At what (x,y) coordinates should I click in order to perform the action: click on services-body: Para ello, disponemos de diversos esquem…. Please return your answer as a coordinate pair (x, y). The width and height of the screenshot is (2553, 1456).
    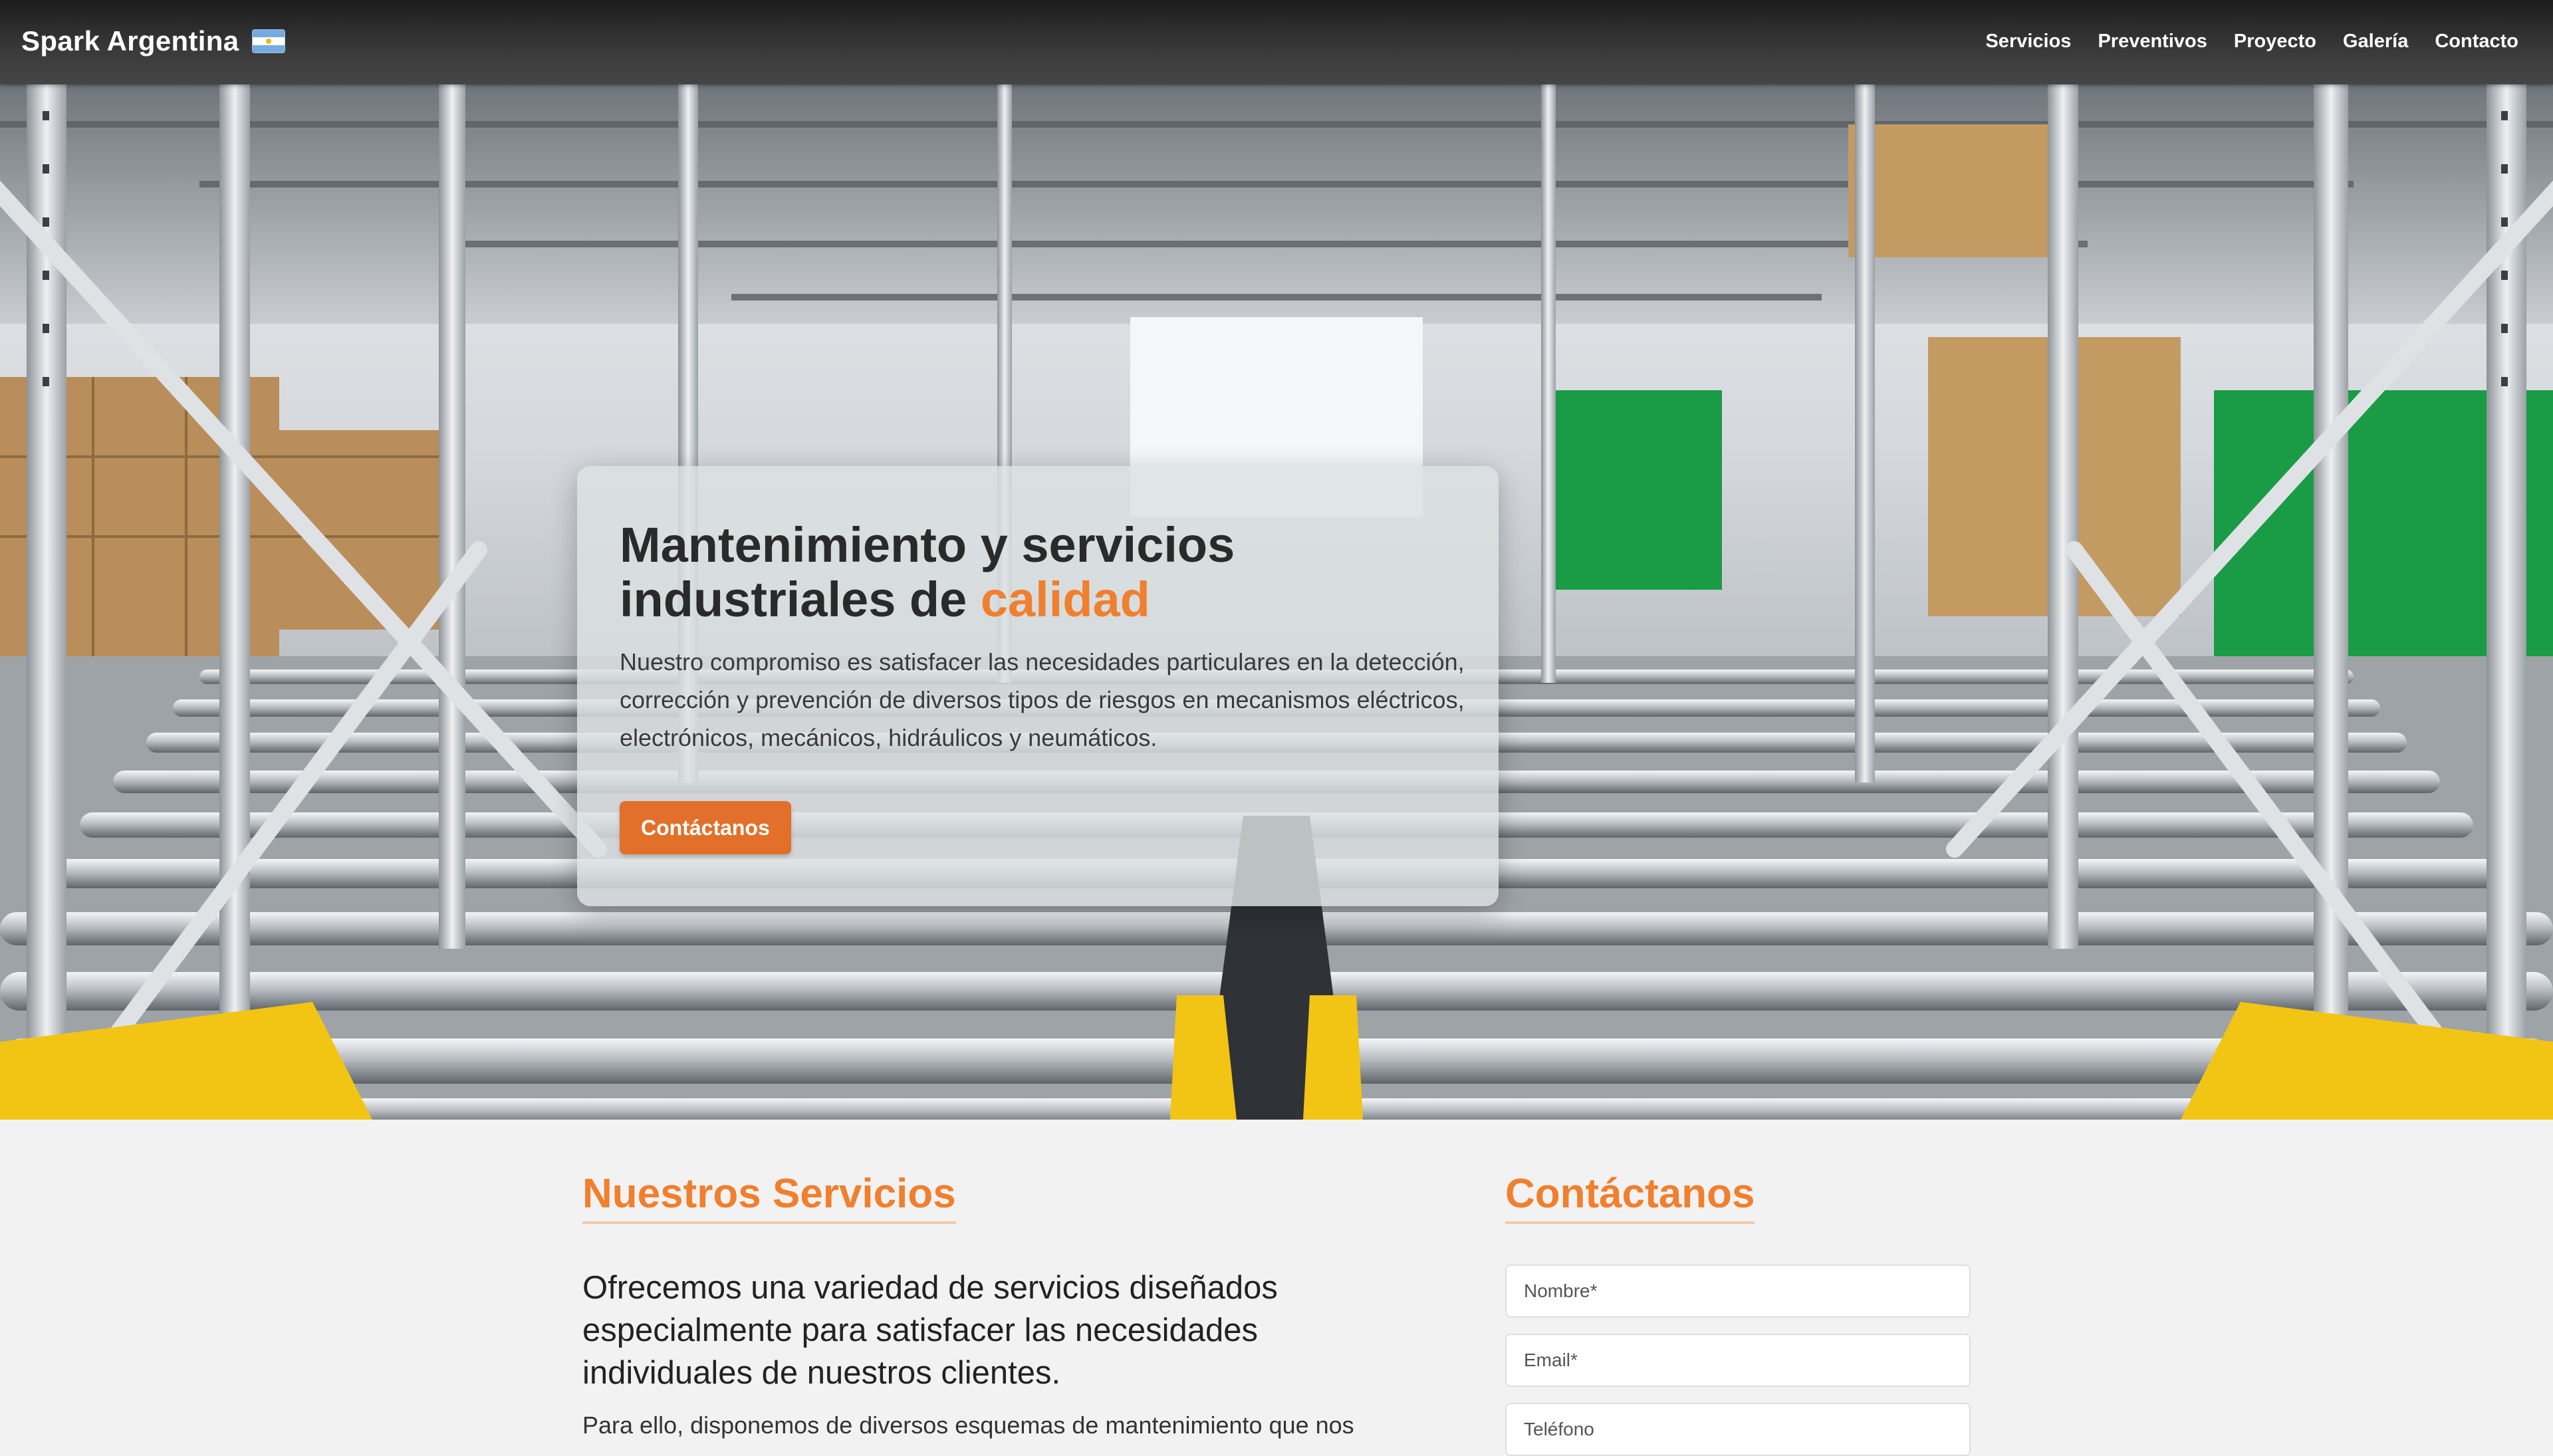
    Looking at the image, I should click on (968, 1425).